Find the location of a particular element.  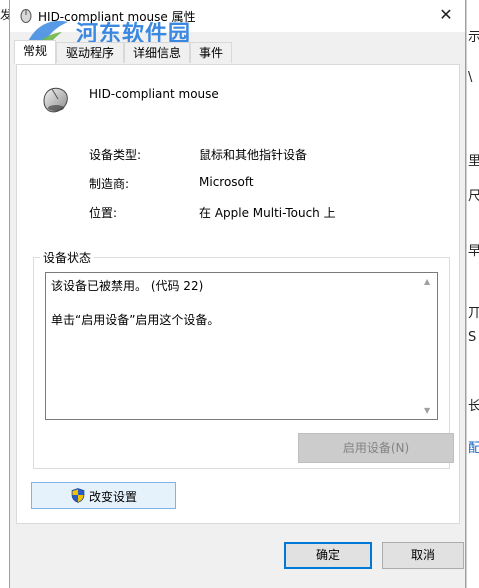

scroll-down-icon: ▼ is located at coordinates (427, 410).